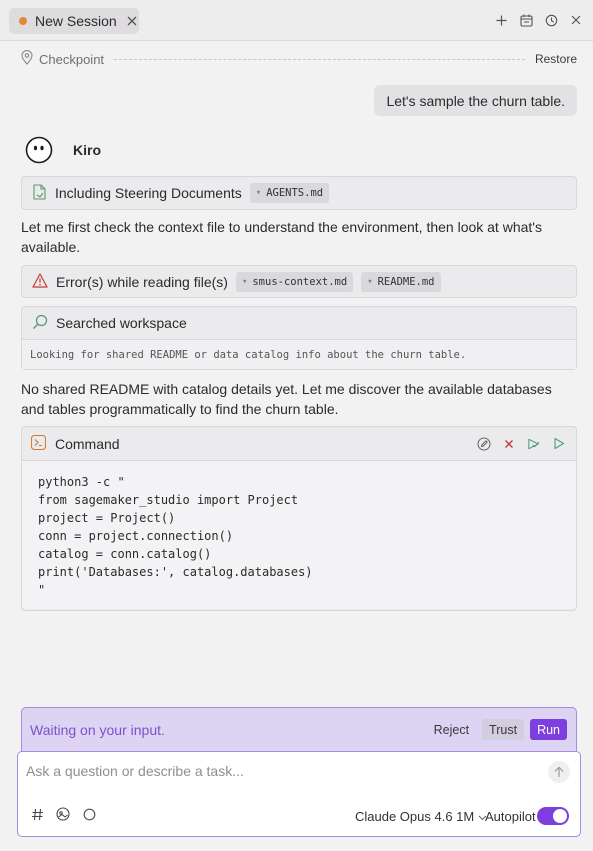  Describe the element at coordinates (97, 729) in the screenshot. I see `waiting-message: Waiting on your input.` at that location.